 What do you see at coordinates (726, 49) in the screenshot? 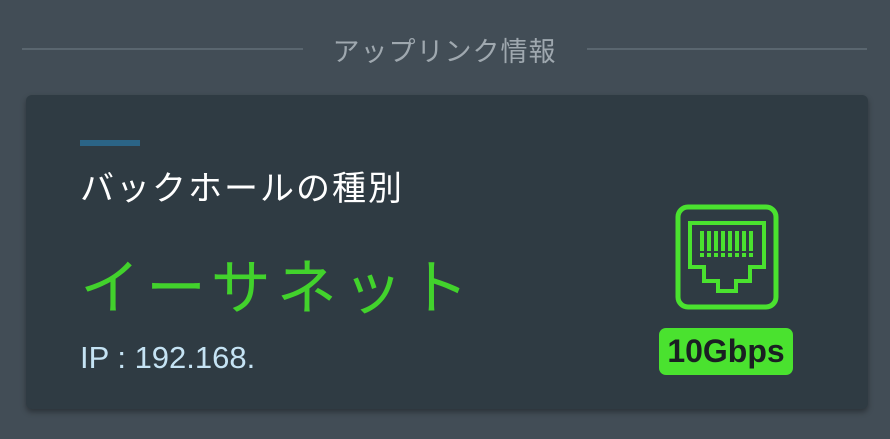
I see `header-divider-right` at bounding box center [726, 49].